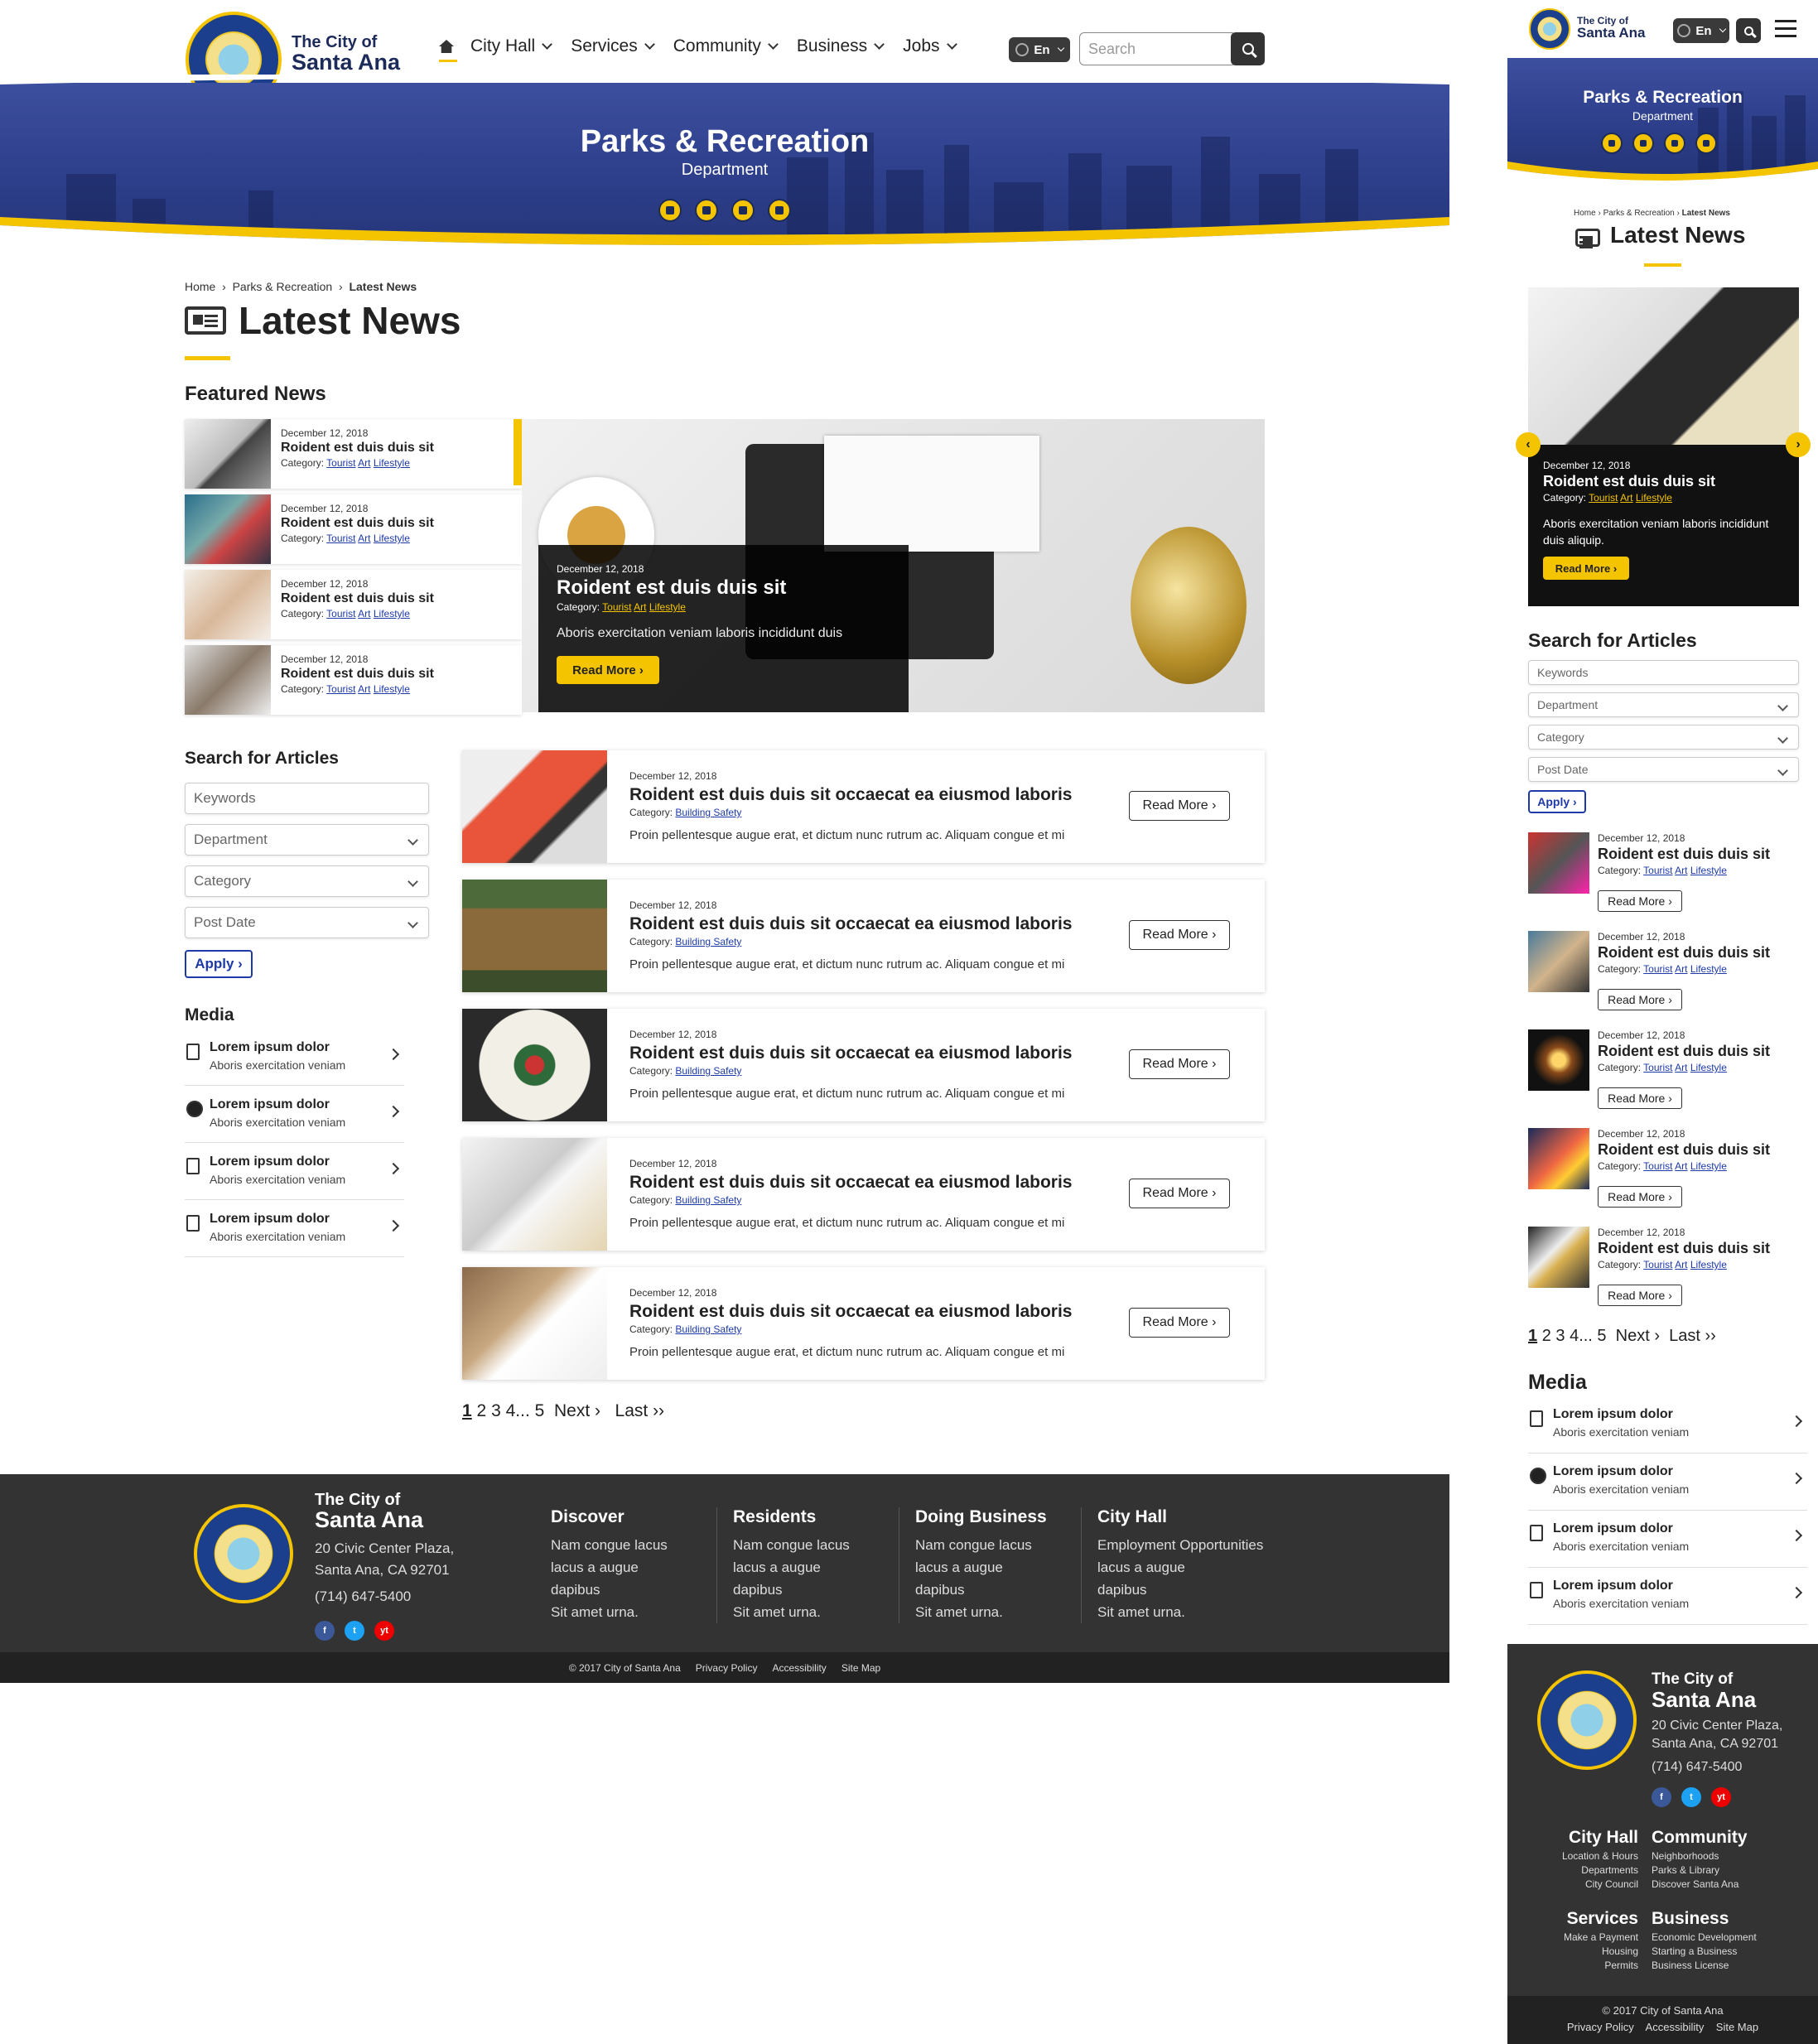 Image resolution: width=1818 pixels, height=2044 pixels. Describe the element at coordinates (1550, 29) in the screenshot. I see `city-seal-logo` at that location.